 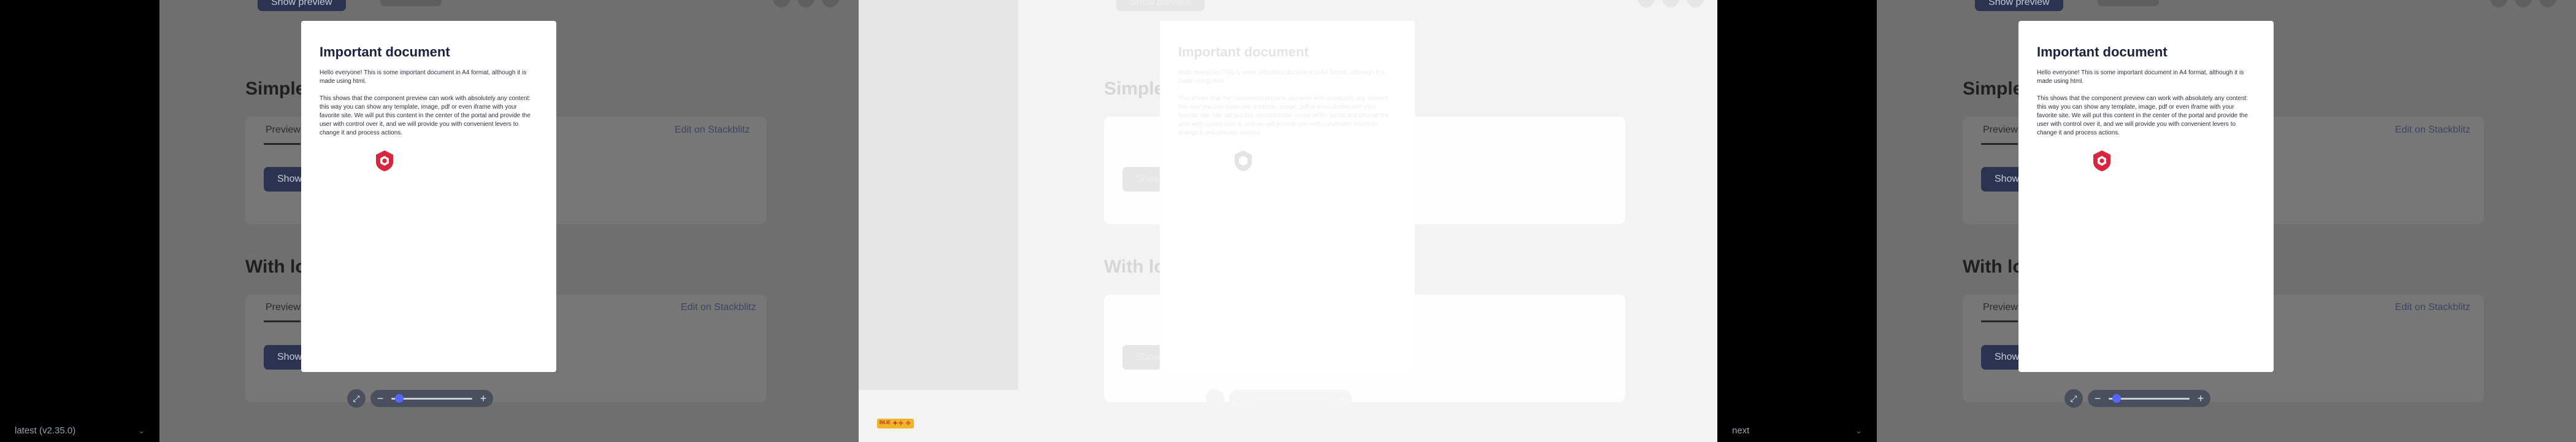 What do you see at coordinates (895, 424) in the screenshot?
I see `env-badge: ᴮᴵᴸᴵᴱ ✦✧ ✧` at bounding box center [895, 424].